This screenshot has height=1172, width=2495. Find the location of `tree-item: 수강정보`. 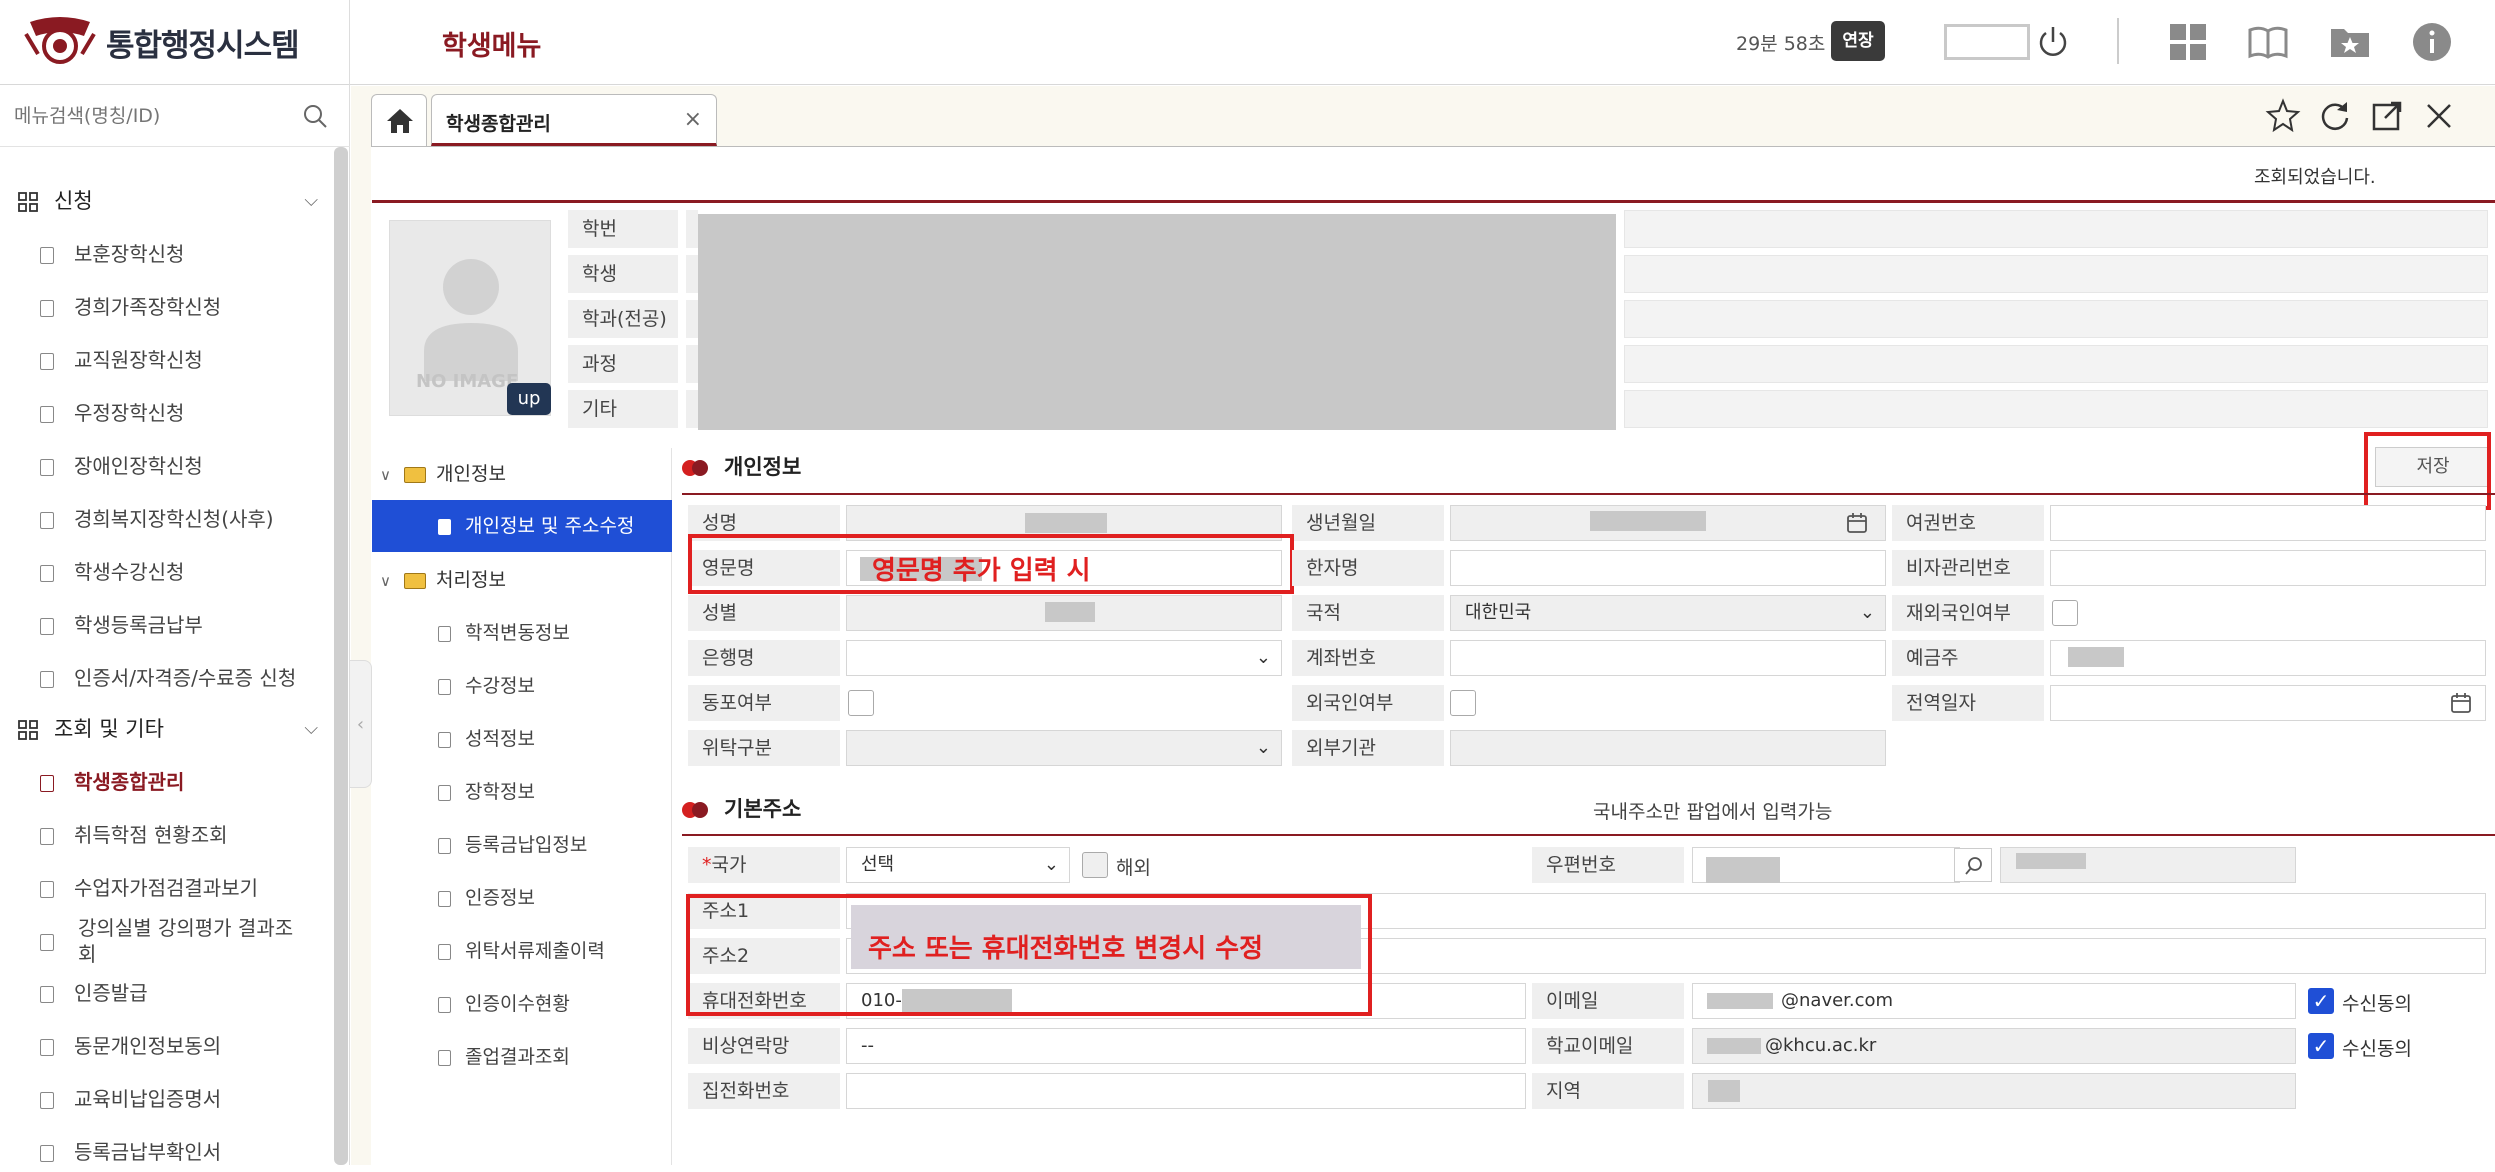

tree-item: 수강정보 is located at coordinates (486, 686).